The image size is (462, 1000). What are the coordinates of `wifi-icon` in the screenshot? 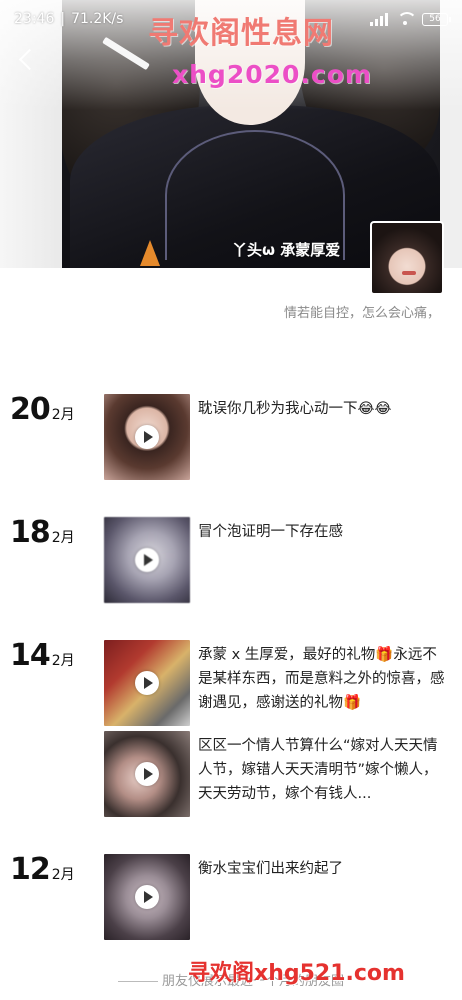 It's located at (406, 19).